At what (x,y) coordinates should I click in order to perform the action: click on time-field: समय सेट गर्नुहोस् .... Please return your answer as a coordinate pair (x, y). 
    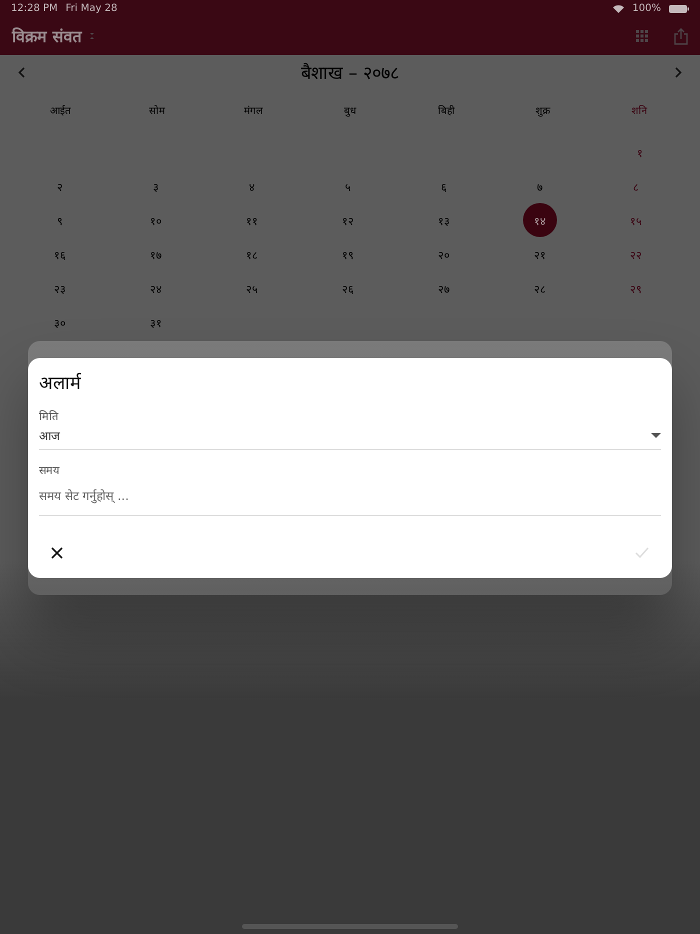
    Looking at the image, I should click on (350, 496).